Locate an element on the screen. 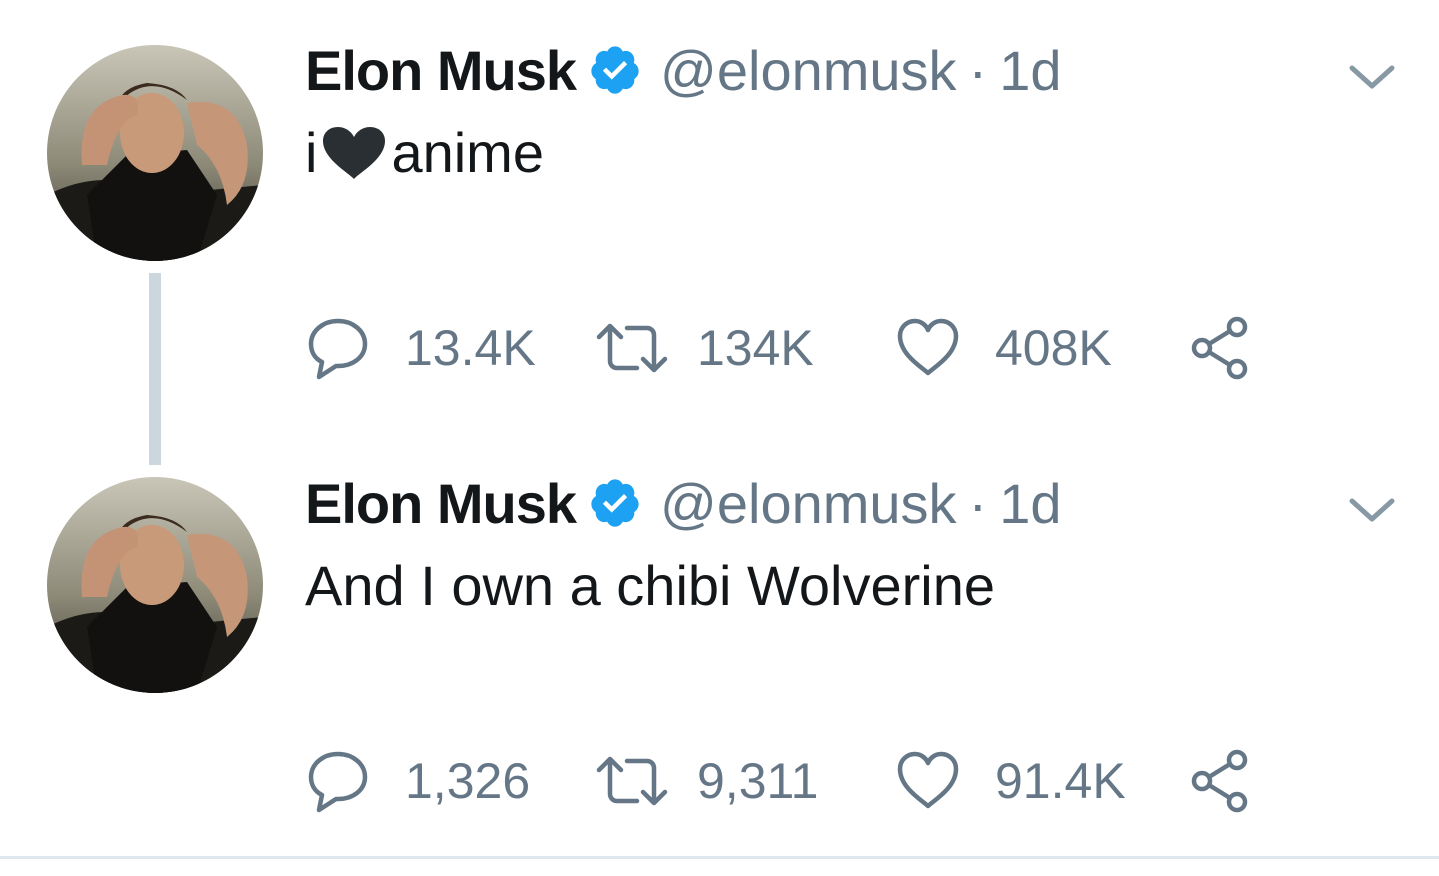 Image resolution: width=1439 pixels, height=876 pixels. tweet-text: i anime is located at coordinates (424, 152).